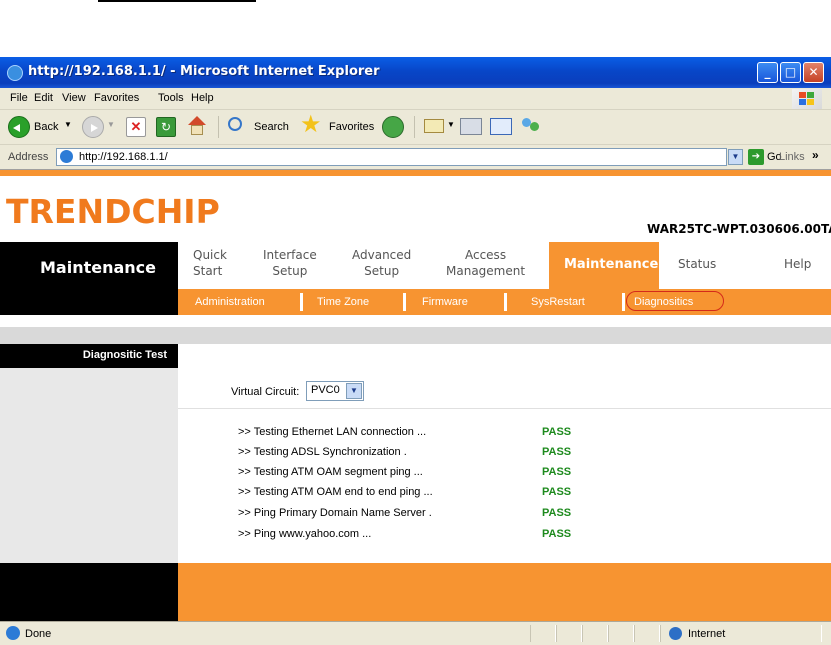 This screenshot has width=831, height=645. What do you see at coordinates (111, 124) in the screenshot?
I see `forward-dropdown-icon: ▼` at bounding box center [111, 124].